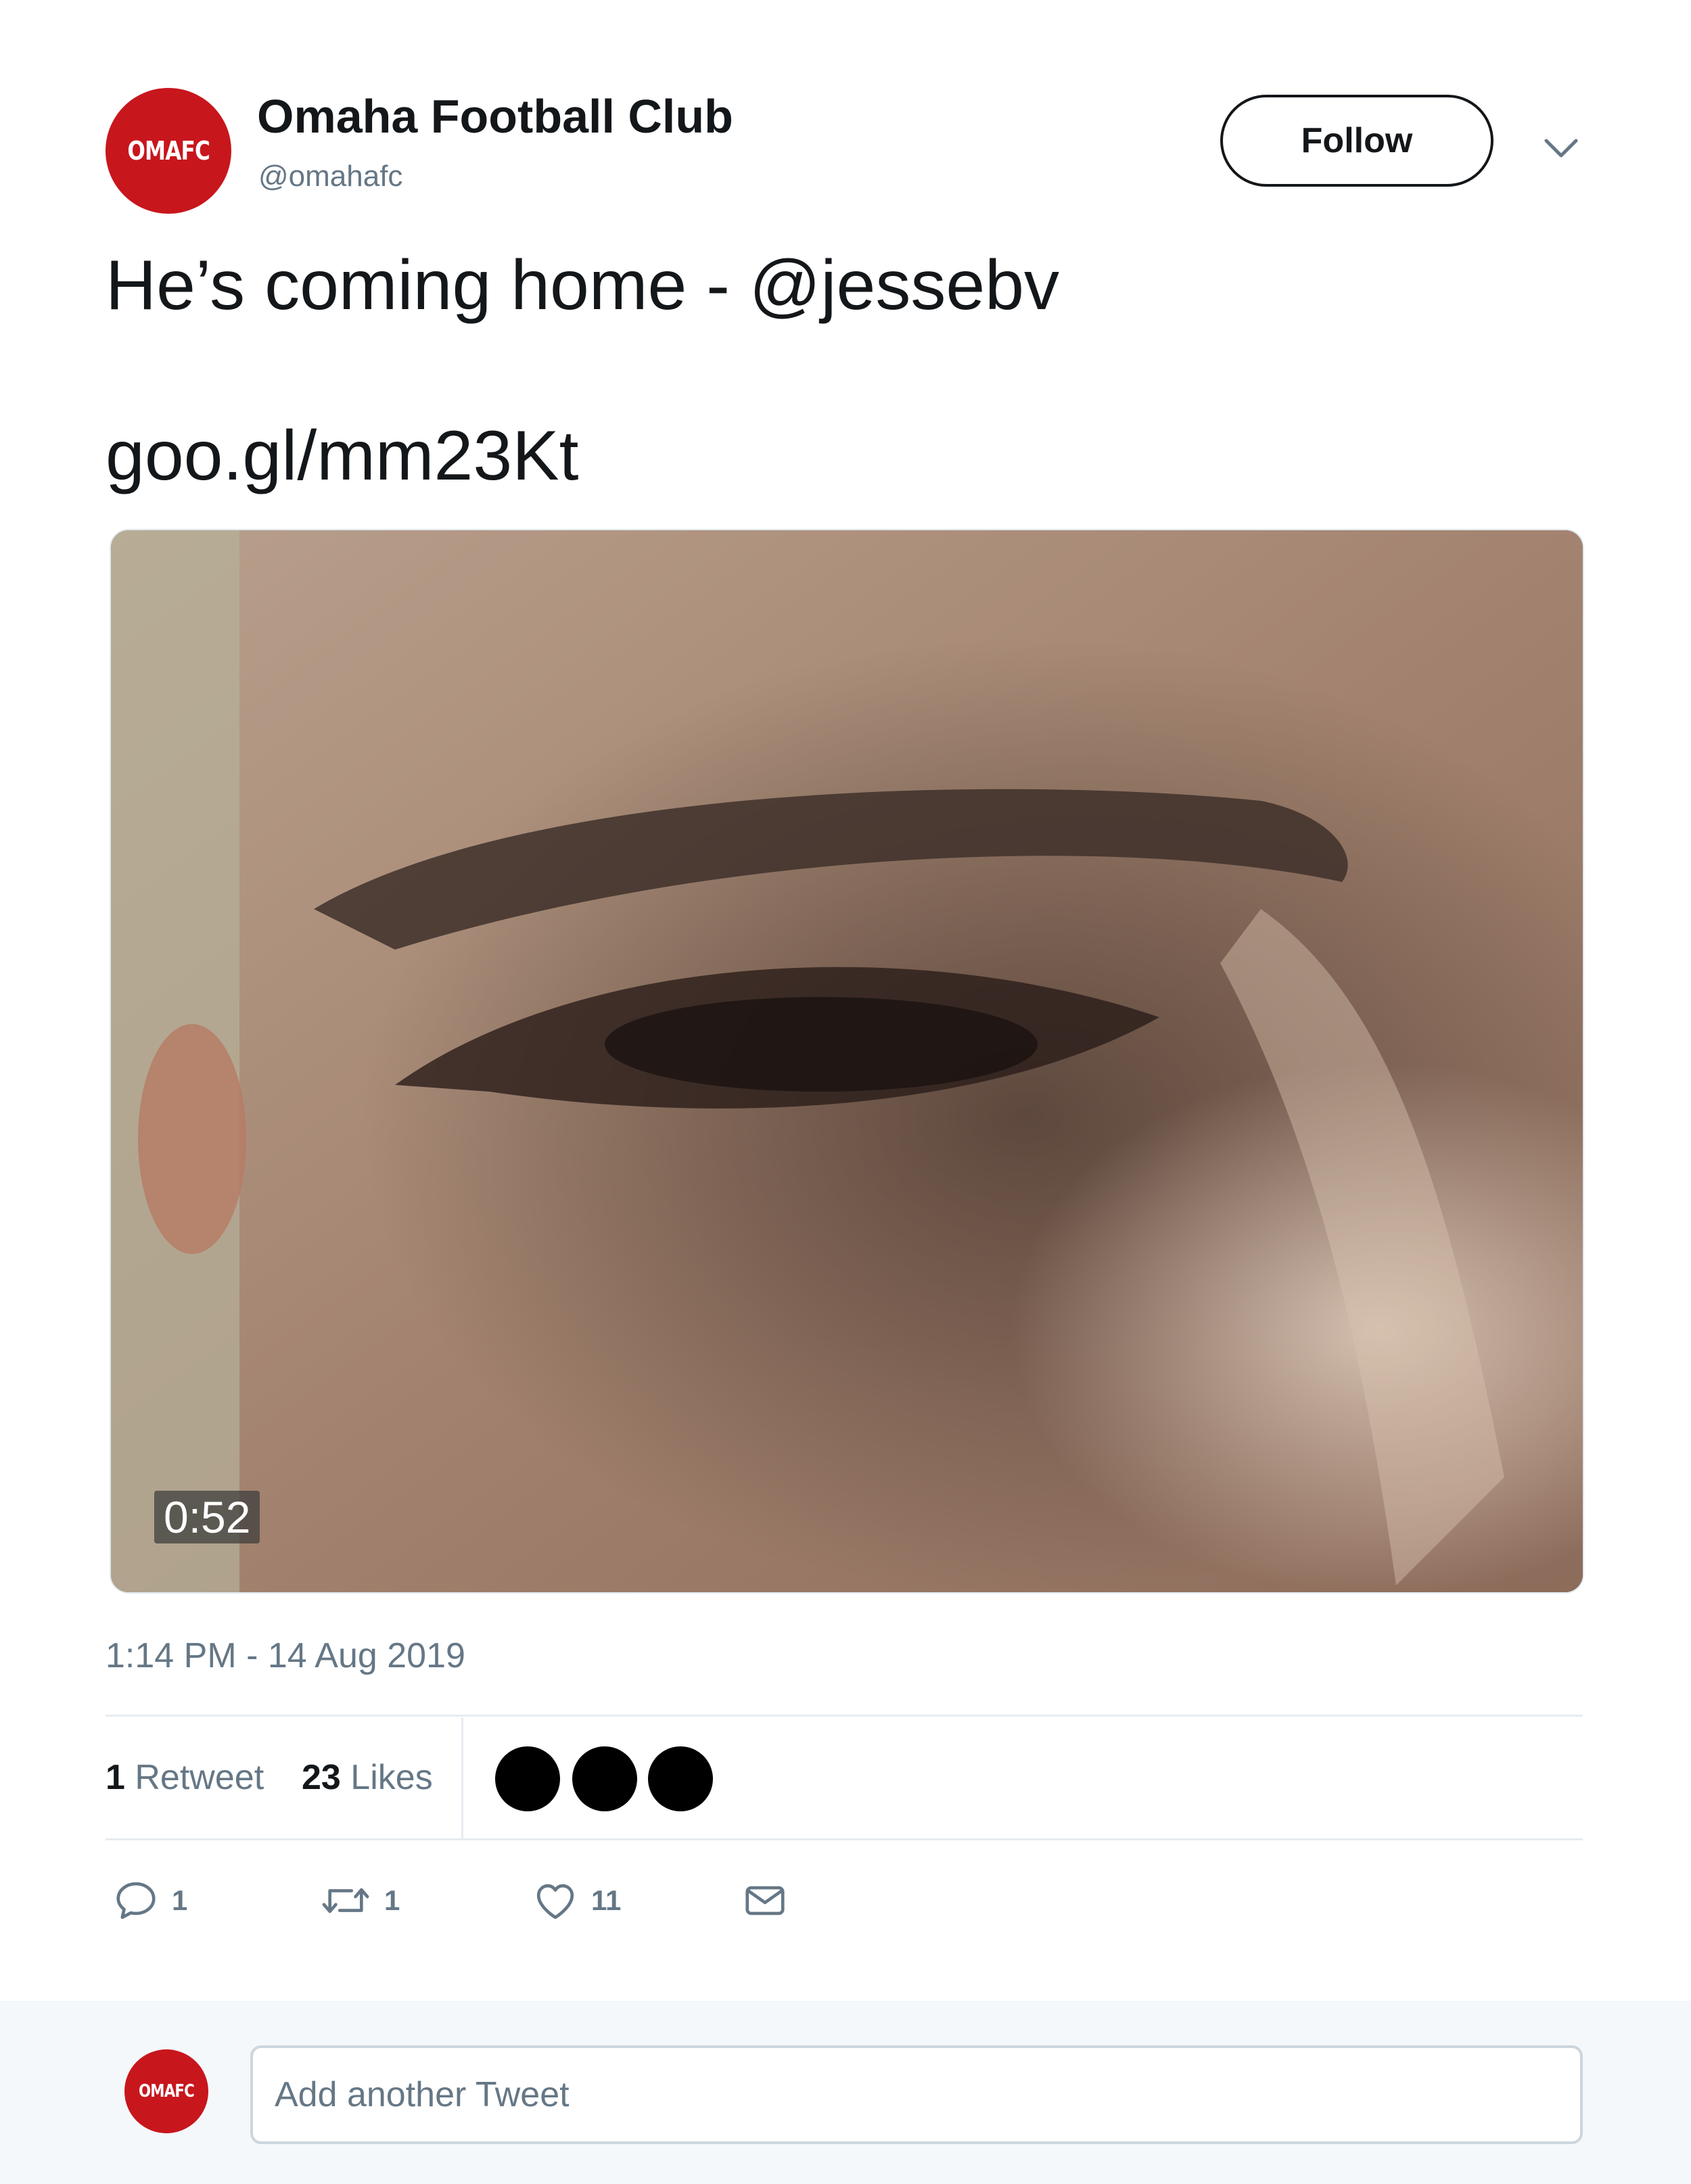  I want to click on account-avatar: OMAFC, so click(168, 151).